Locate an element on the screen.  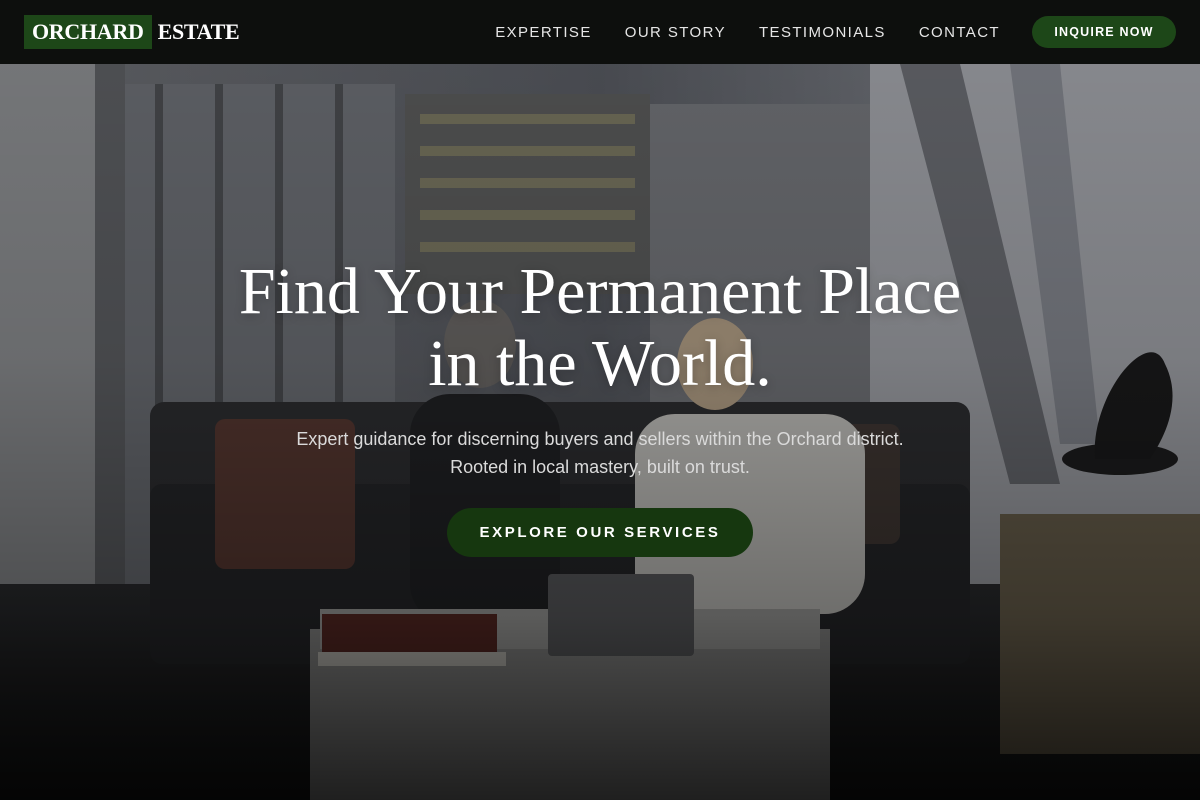
inquire-now-button: INQUIRE NOW is located at coordinates (1104, 32).